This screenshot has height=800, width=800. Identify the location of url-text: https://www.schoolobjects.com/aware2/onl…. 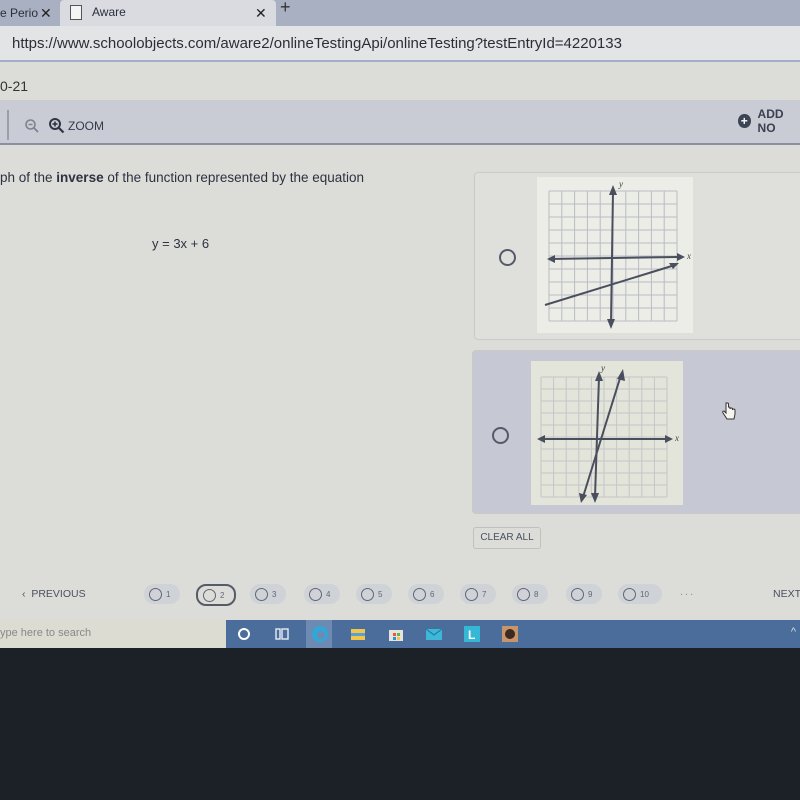
(317, 43).